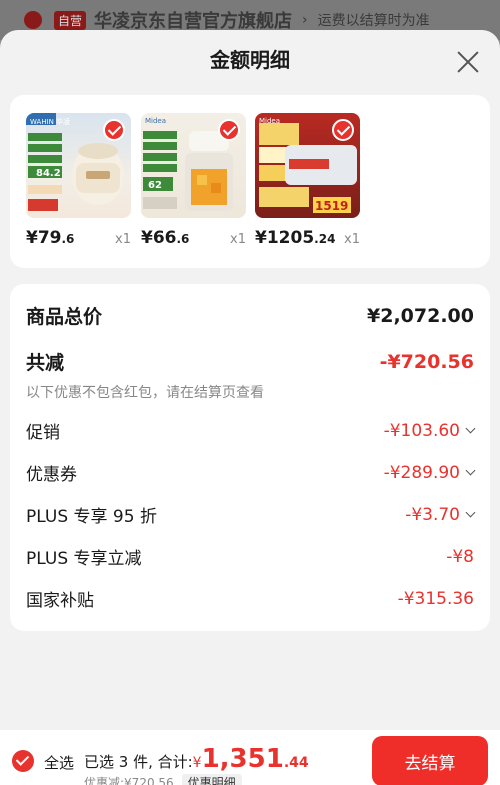 The image size is (500, 785). What do you see at coordinates (242, 759) in the screenshot?
I see `total-integer: 1,351` at bounding box center [242, 759].